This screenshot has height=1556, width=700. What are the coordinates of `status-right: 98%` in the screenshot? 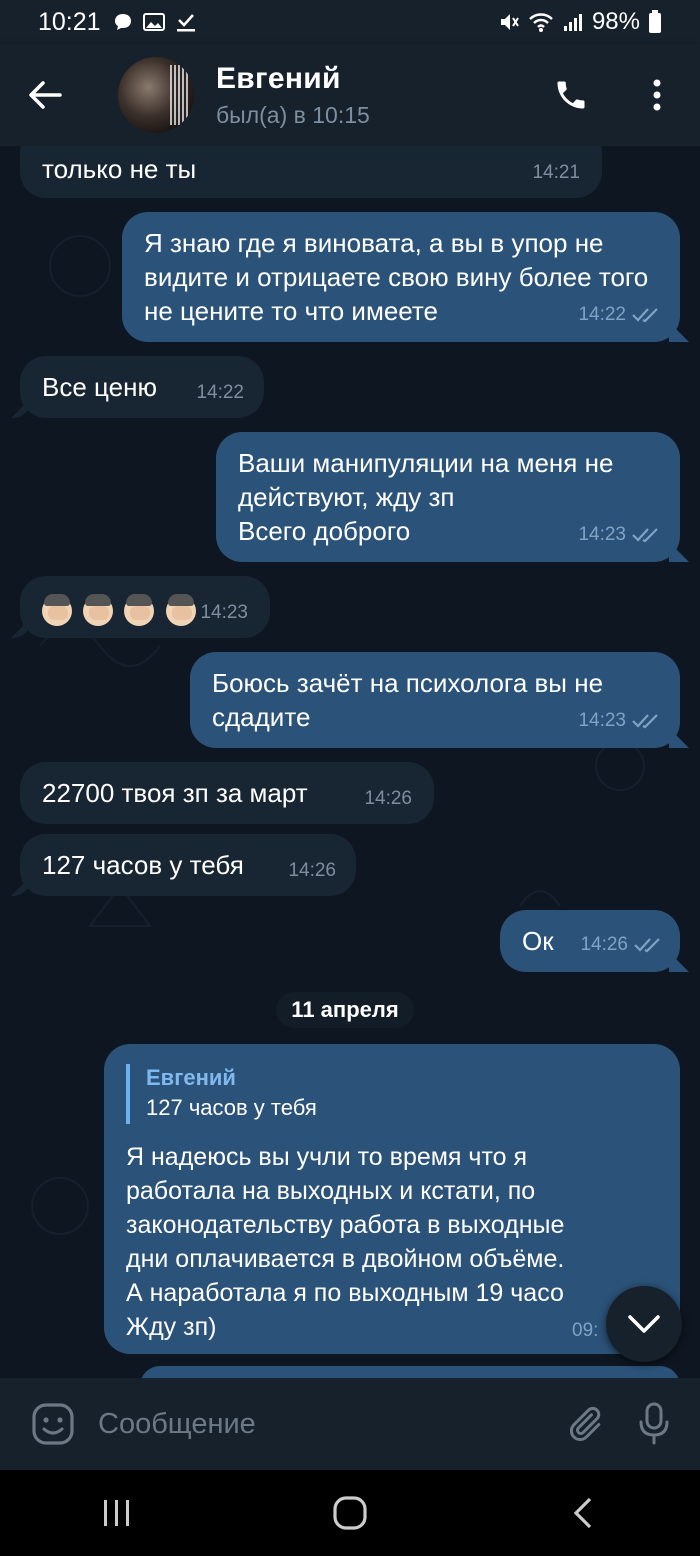 It's located at (580, 22).